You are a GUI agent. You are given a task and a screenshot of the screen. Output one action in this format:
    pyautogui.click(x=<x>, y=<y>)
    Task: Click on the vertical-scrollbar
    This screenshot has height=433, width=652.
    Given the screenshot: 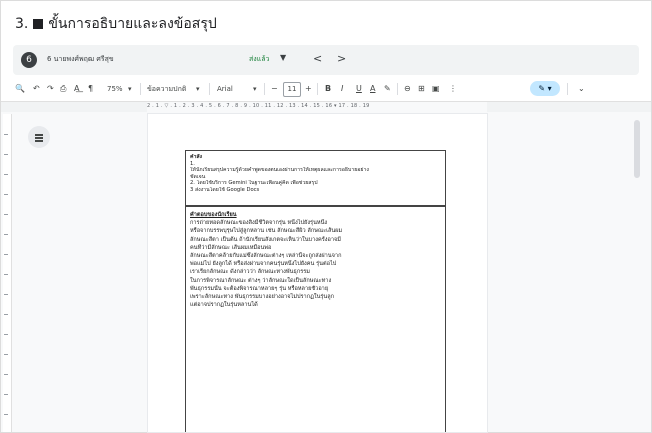 What is the action you would take?
    pyautogui.click(x=637, y=149)
    